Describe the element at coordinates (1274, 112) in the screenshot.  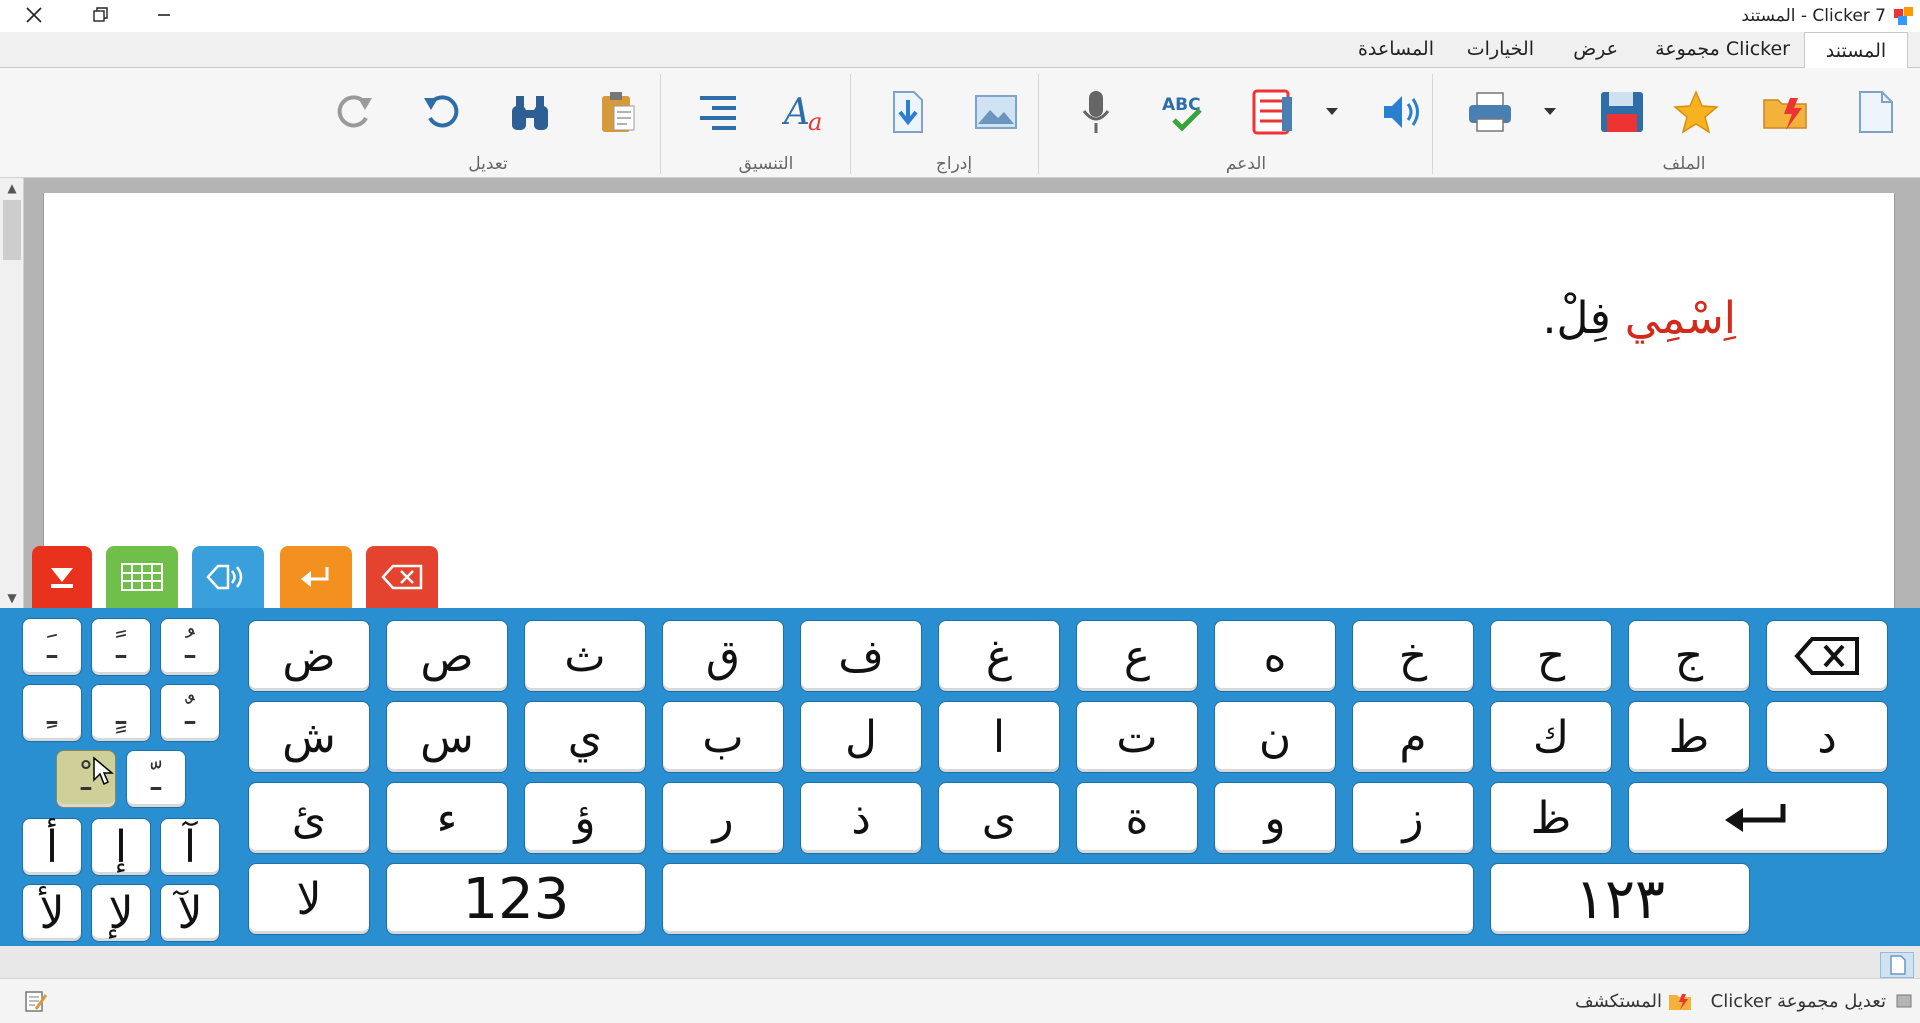
I see `word-predictor-button` at that location.